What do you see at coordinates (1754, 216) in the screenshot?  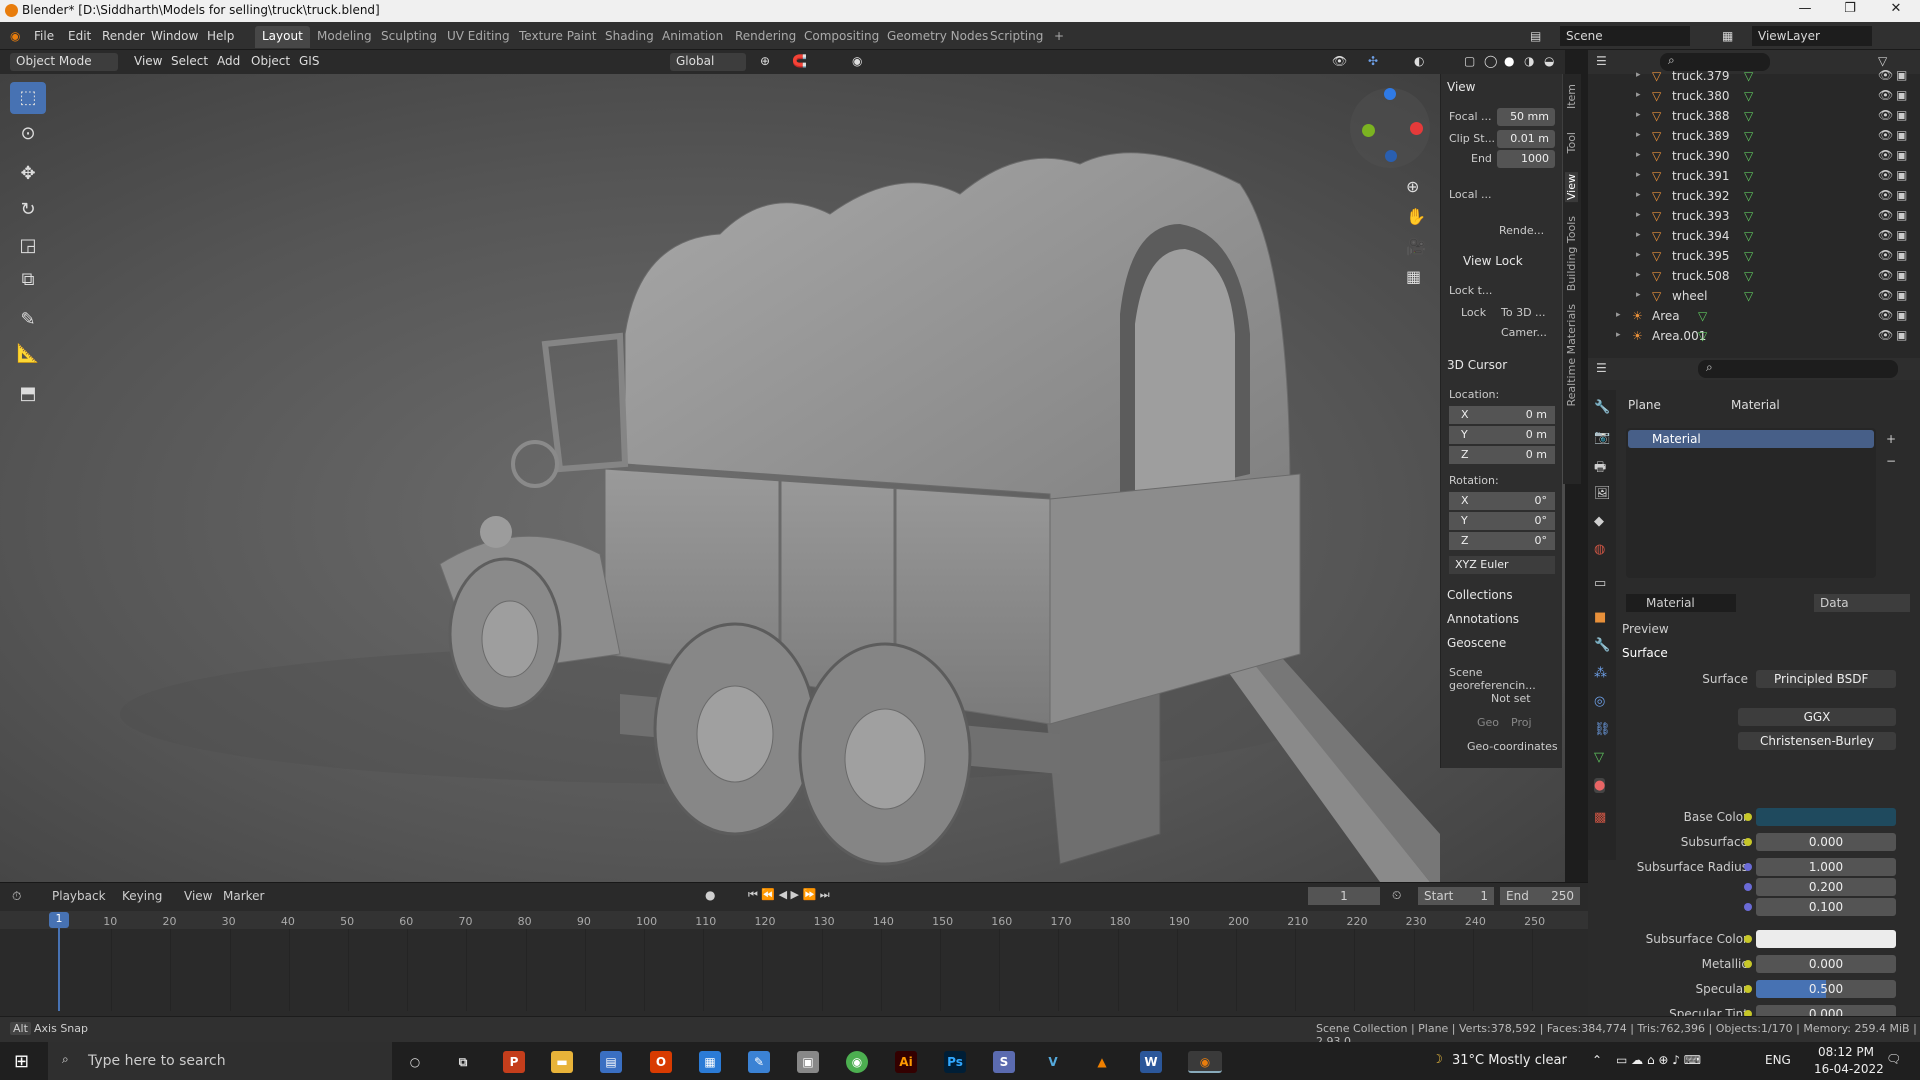 I see `outliner-row: ▸ ▽ truck.393 ▽ 👁 ▣` at bounding box center [1754, 216].